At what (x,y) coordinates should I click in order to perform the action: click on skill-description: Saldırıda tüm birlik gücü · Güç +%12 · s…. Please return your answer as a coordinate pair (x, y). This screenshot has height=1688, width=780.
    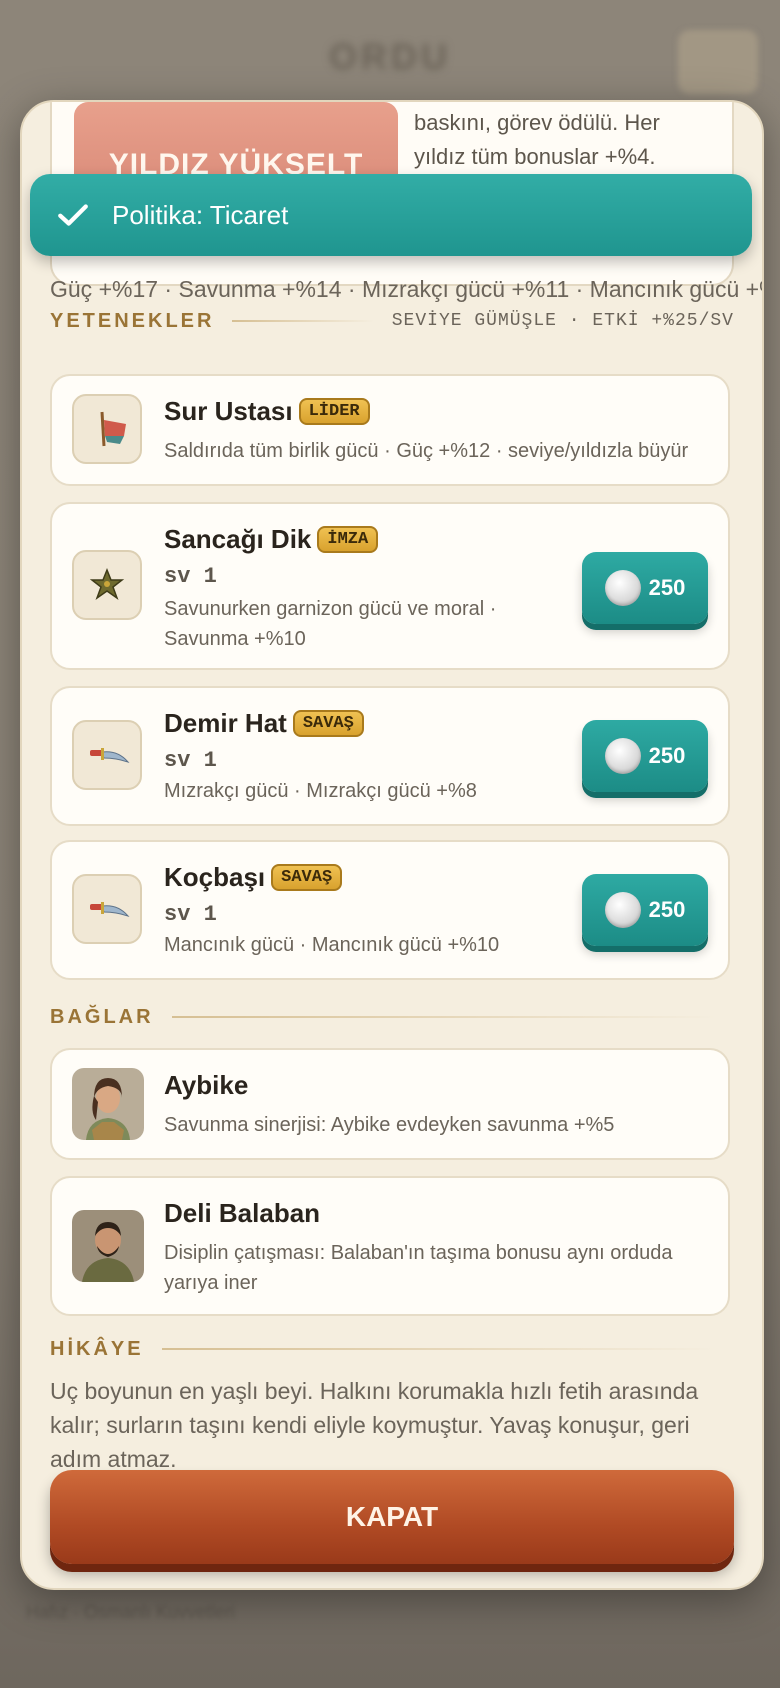
    Looking at the image, I should click on (426, 451).